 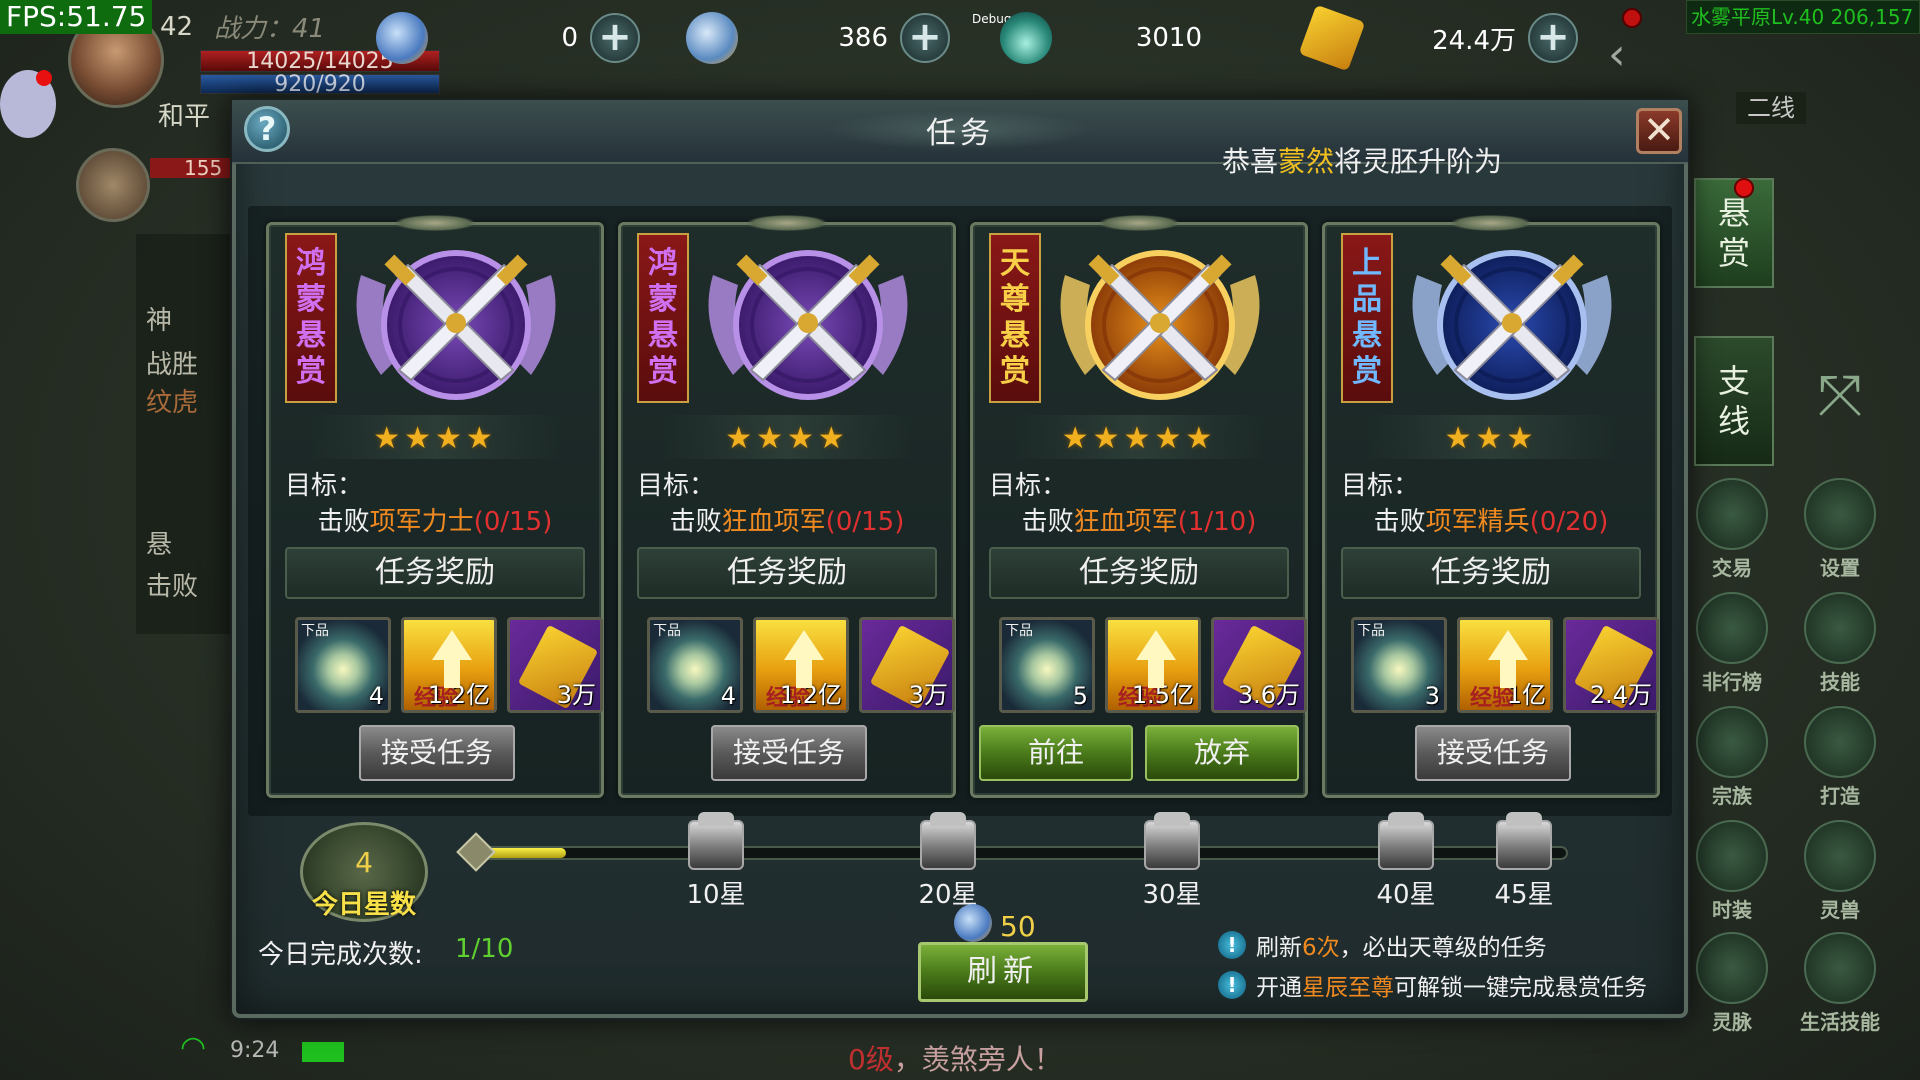 What do you see at coordinates (1348, 985) in the screenshot?
I see `tip-highlight: 星辰至尊` at bounding box center [1348, 985].